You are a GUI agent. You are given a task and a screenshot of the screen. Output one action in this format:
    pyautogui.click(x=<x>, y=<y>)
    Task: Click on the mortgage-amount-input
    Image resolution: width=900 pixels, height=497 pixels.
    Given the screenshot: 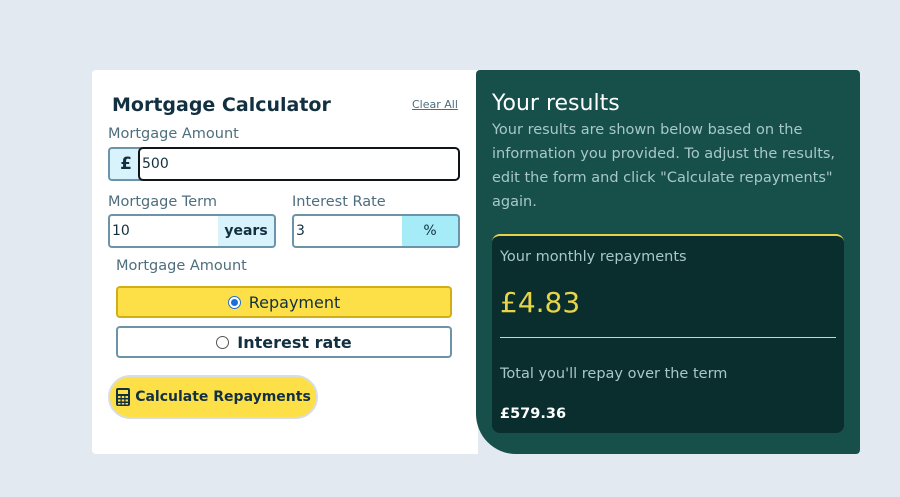 What is the action you would take?
    pyautogui.click(x=299, y=164)
    